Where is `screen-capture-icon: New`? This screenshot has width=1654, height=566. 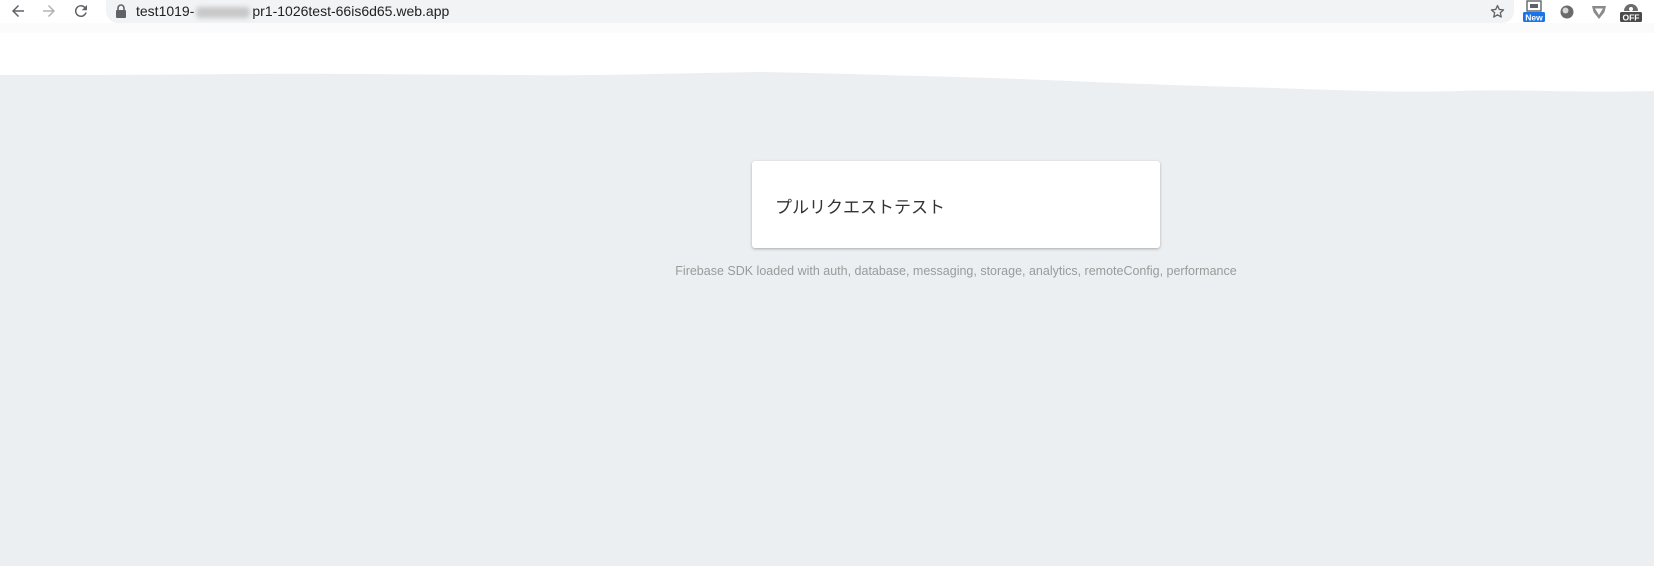 screen-capture-icon: New is located at coordinates (1534, 11).